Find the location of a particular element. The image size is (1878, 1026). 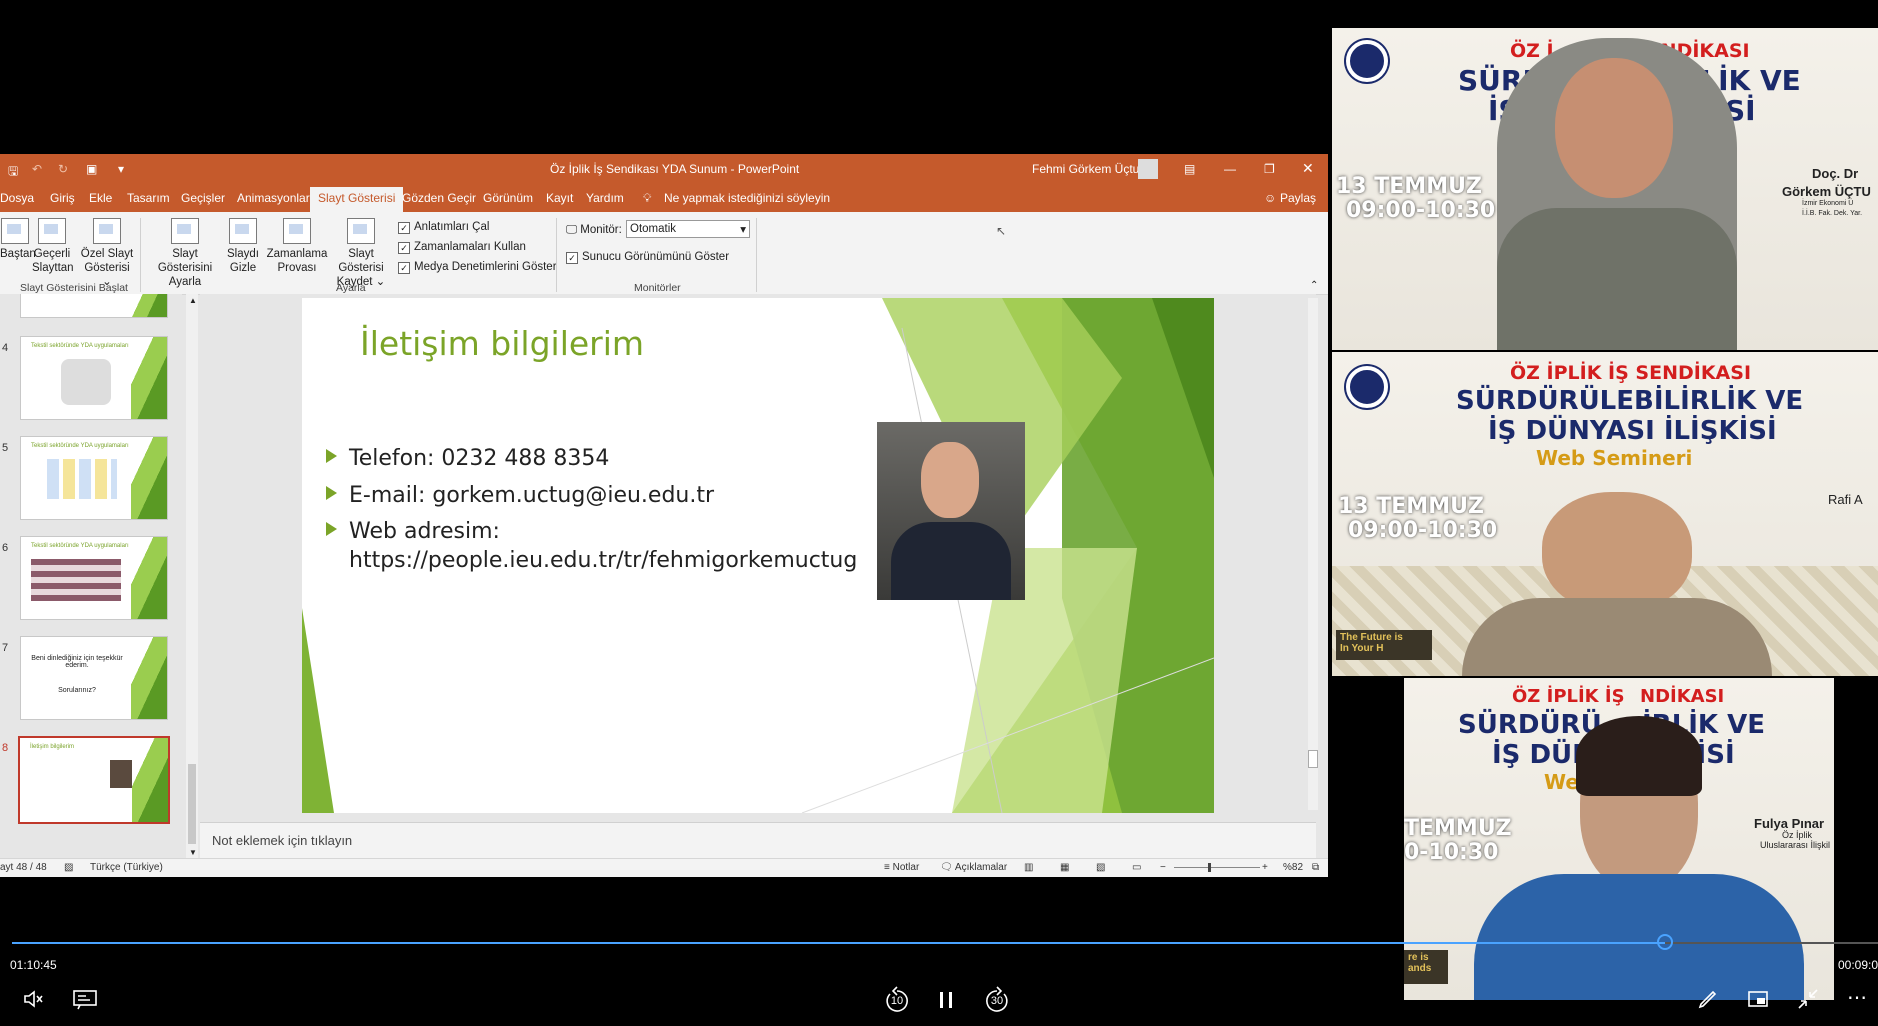

pen-icon is located at coordinates (1709, 999).